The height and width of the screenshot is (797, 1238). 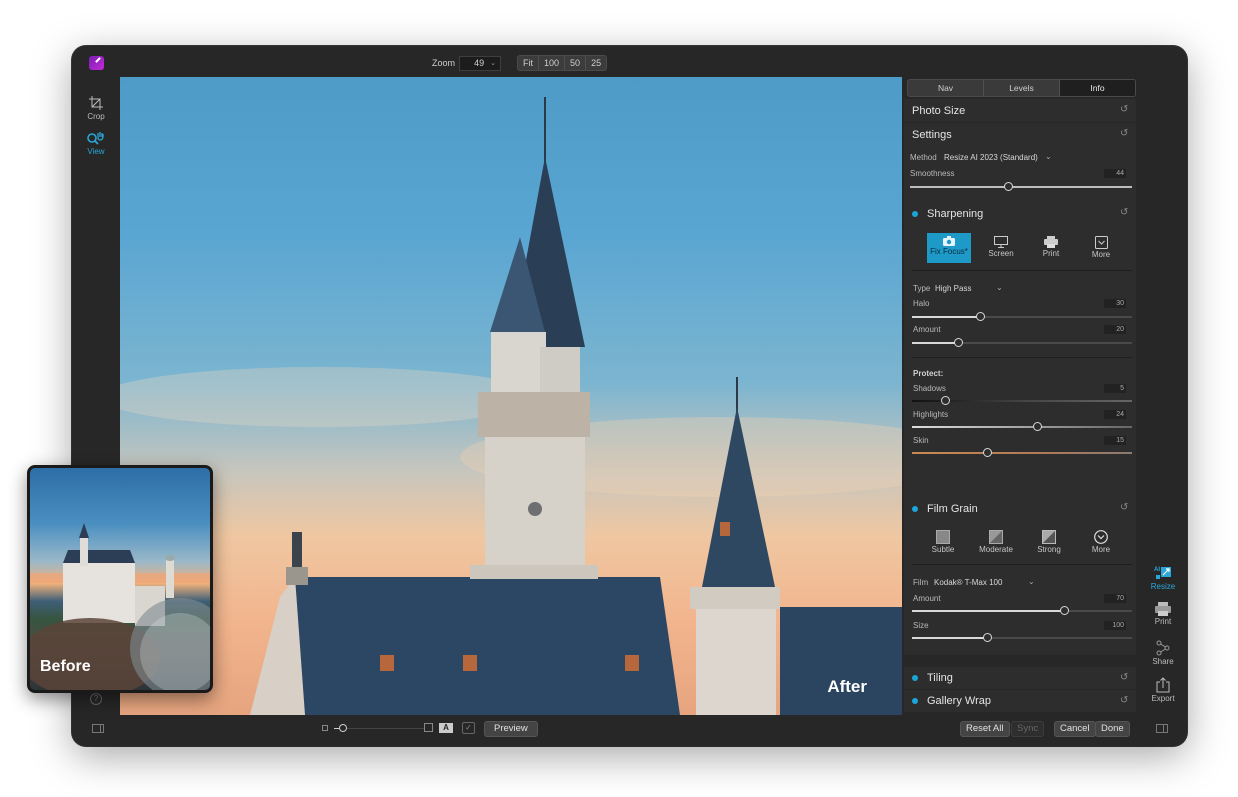 I want to click on type-select: High Pass, so click(x=953, y=288).